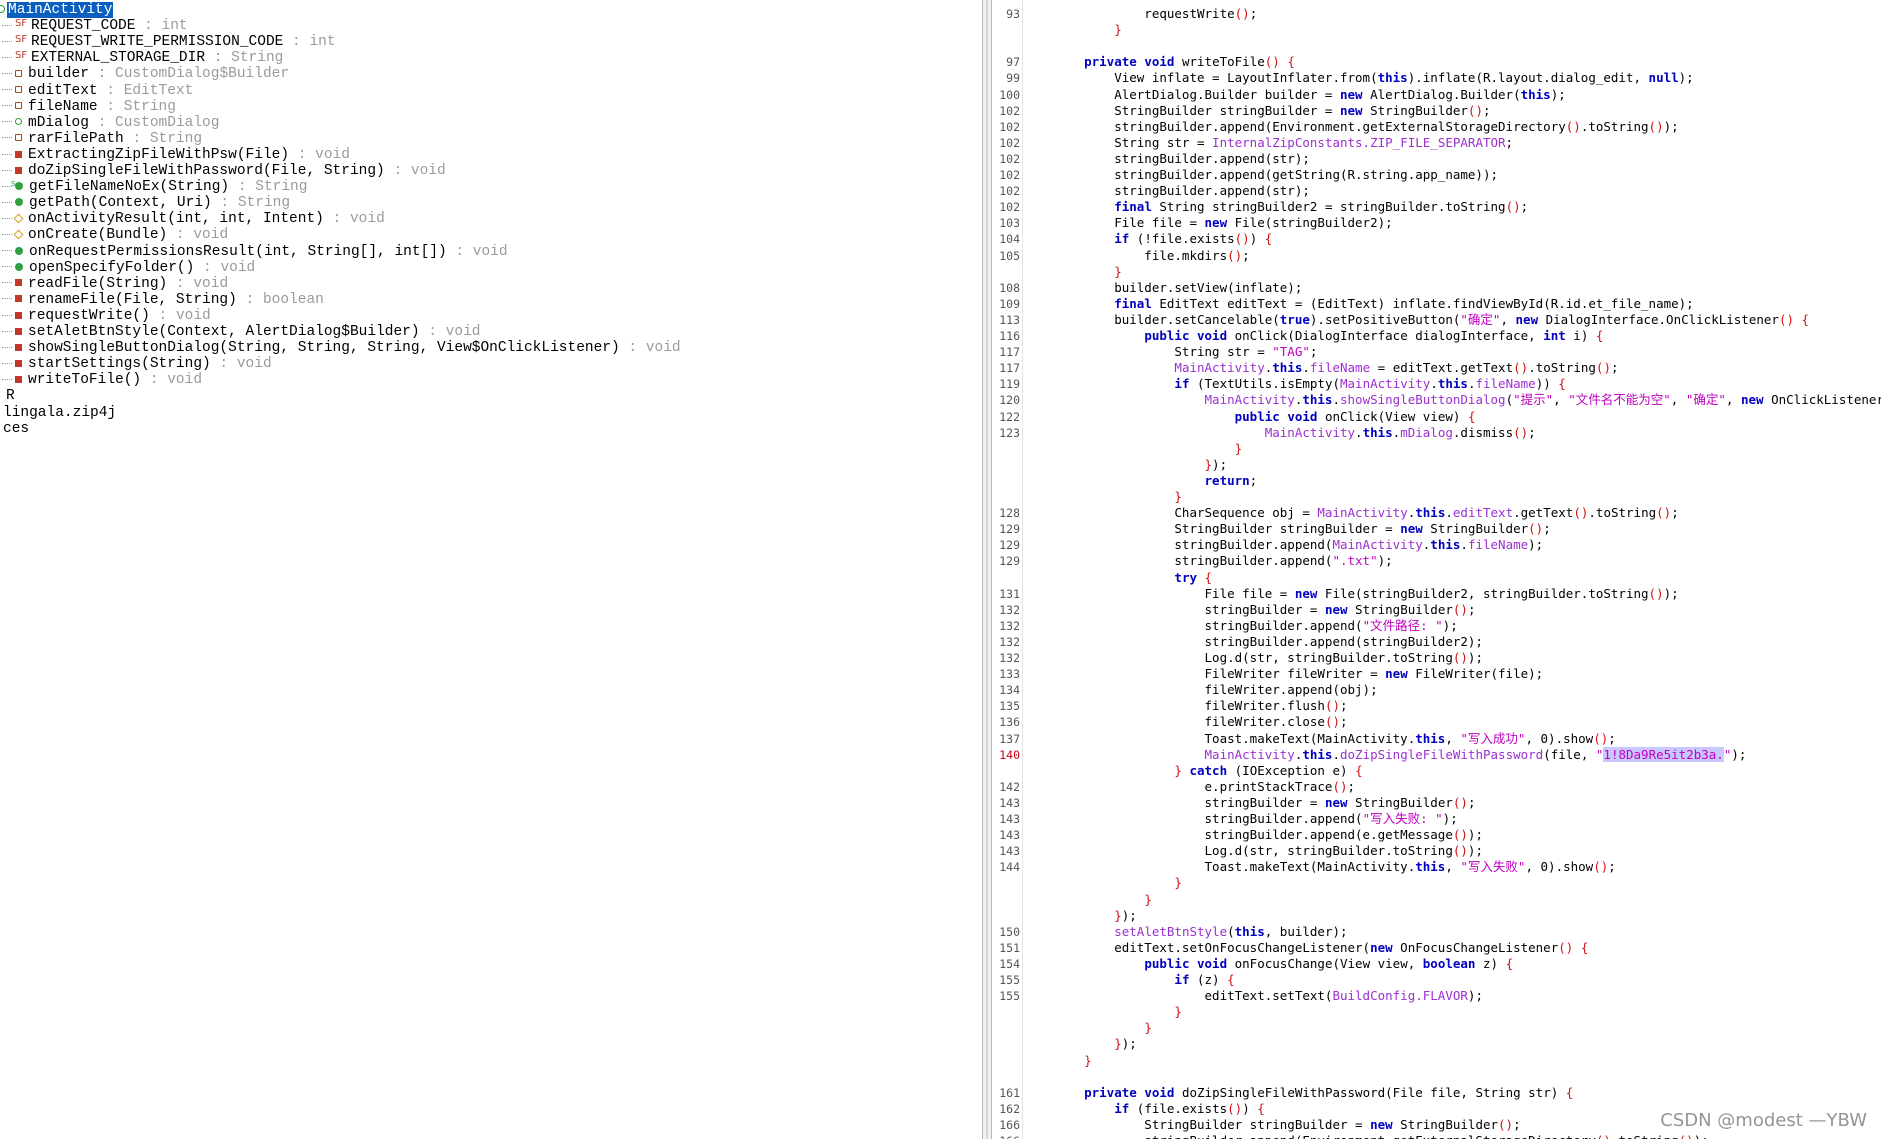 This screenshot has height=1139, width=1881. I want to click on code-line: } catch (IOException e) {, so click(1436, 771).